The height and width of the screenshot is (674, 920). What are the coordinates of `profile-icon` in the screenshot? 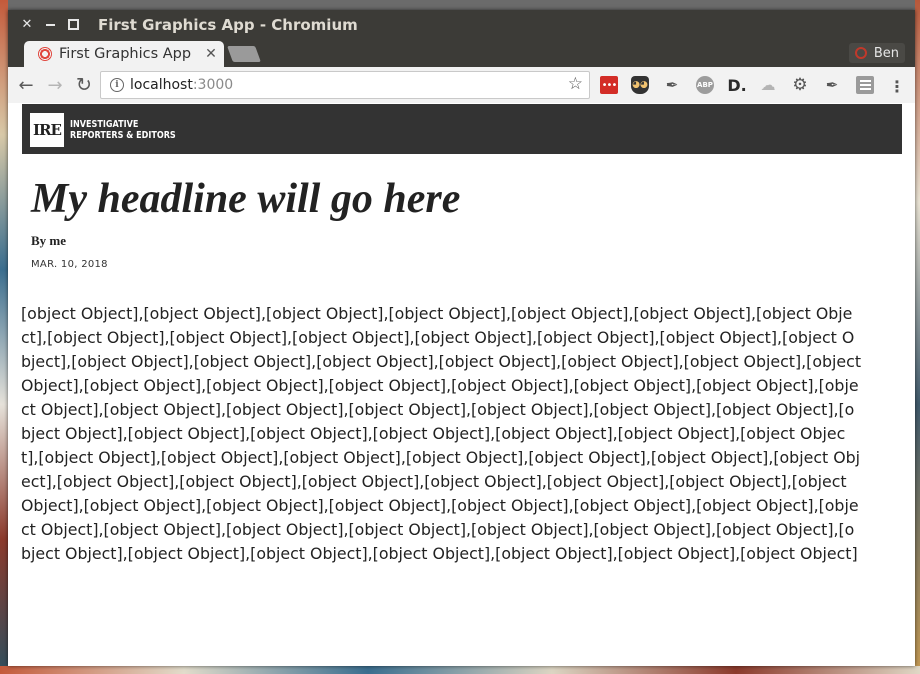 It's located at (860, 53).